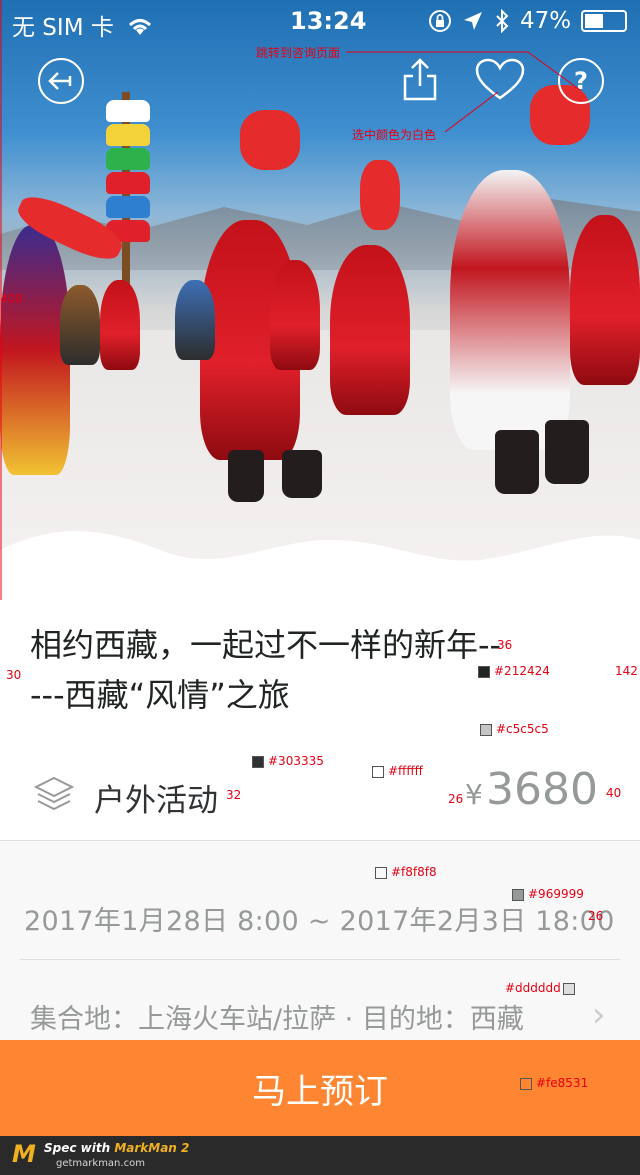 This screenshot has height=1175, width=640. What do you see at coordinates (320, 1091) in the screenshot?
I see `book-now-label: 马上预订` at bounding box center [320, 1091].